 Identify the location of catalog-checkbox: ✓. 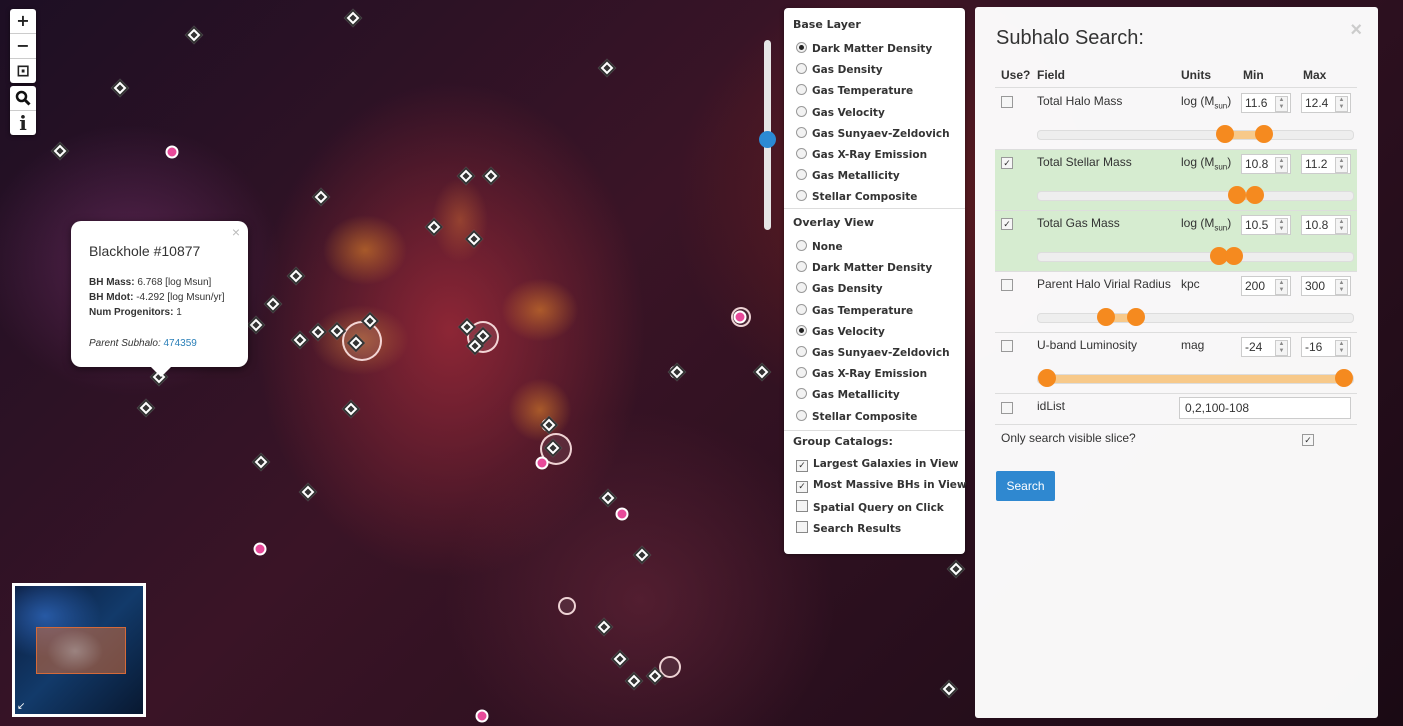
(802, 487).